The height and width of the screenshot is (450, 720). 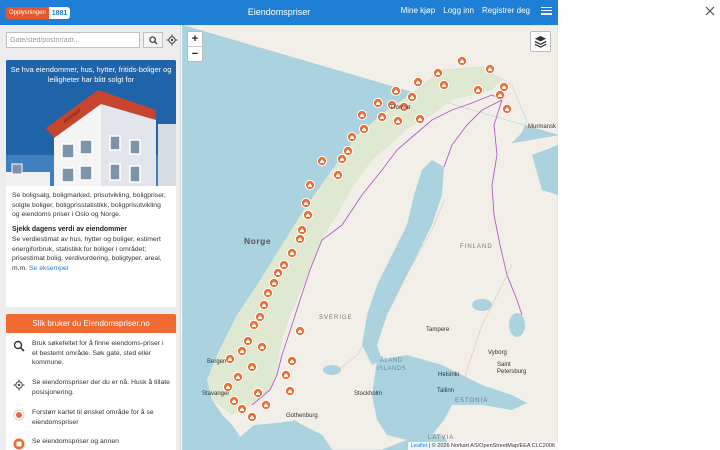 What do you see at coordinates (418, 10) in the screenshot?
I see `my-purchases-link: Mine kjøp` at bounding box center [418, 10].